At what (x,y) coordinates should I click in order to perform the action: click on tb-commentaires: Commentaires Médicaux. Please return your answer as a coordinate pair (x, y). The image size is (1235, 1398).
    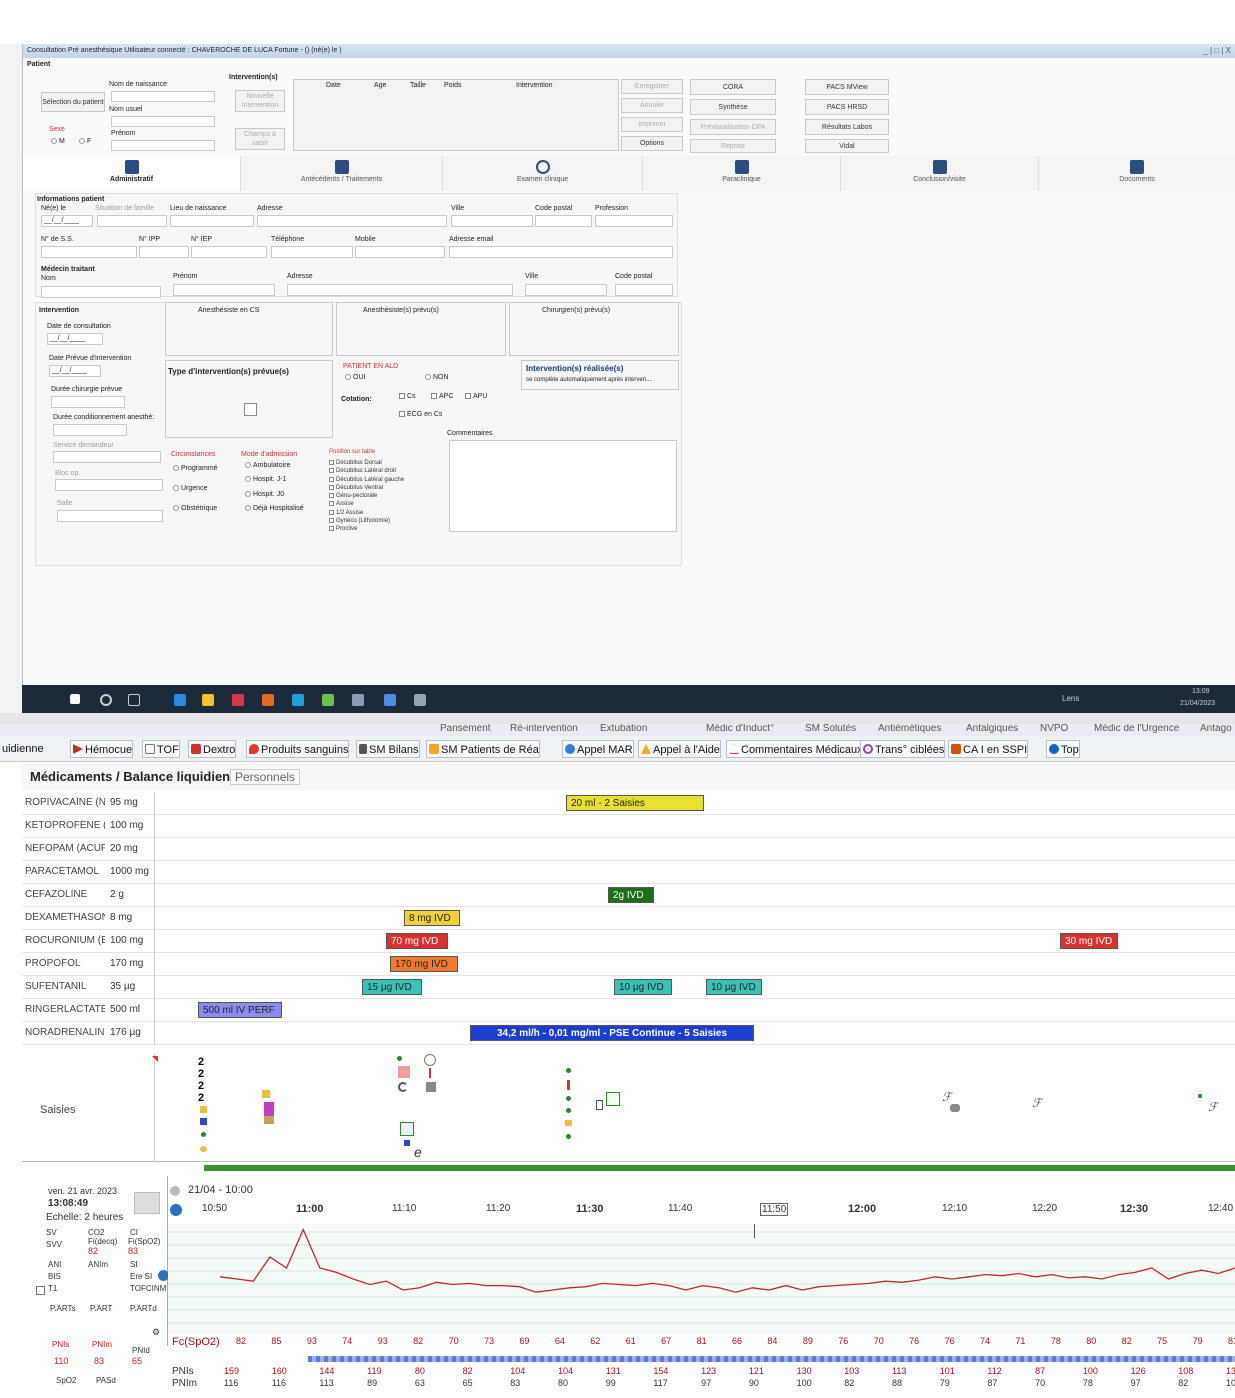
    Looking at the image, I should click on (795, 749).